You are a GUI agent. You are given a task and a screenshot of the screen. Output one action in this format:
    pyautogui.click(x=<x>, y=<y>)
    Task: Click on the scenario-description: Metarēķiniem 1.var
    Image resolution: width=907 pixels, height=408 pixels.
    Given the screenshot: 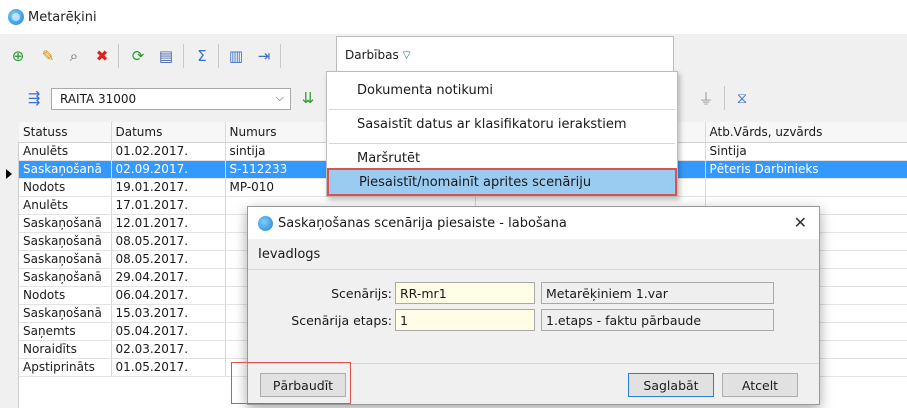 What is the action you would take?
    pyautogui.click(x=657, y=293)
    